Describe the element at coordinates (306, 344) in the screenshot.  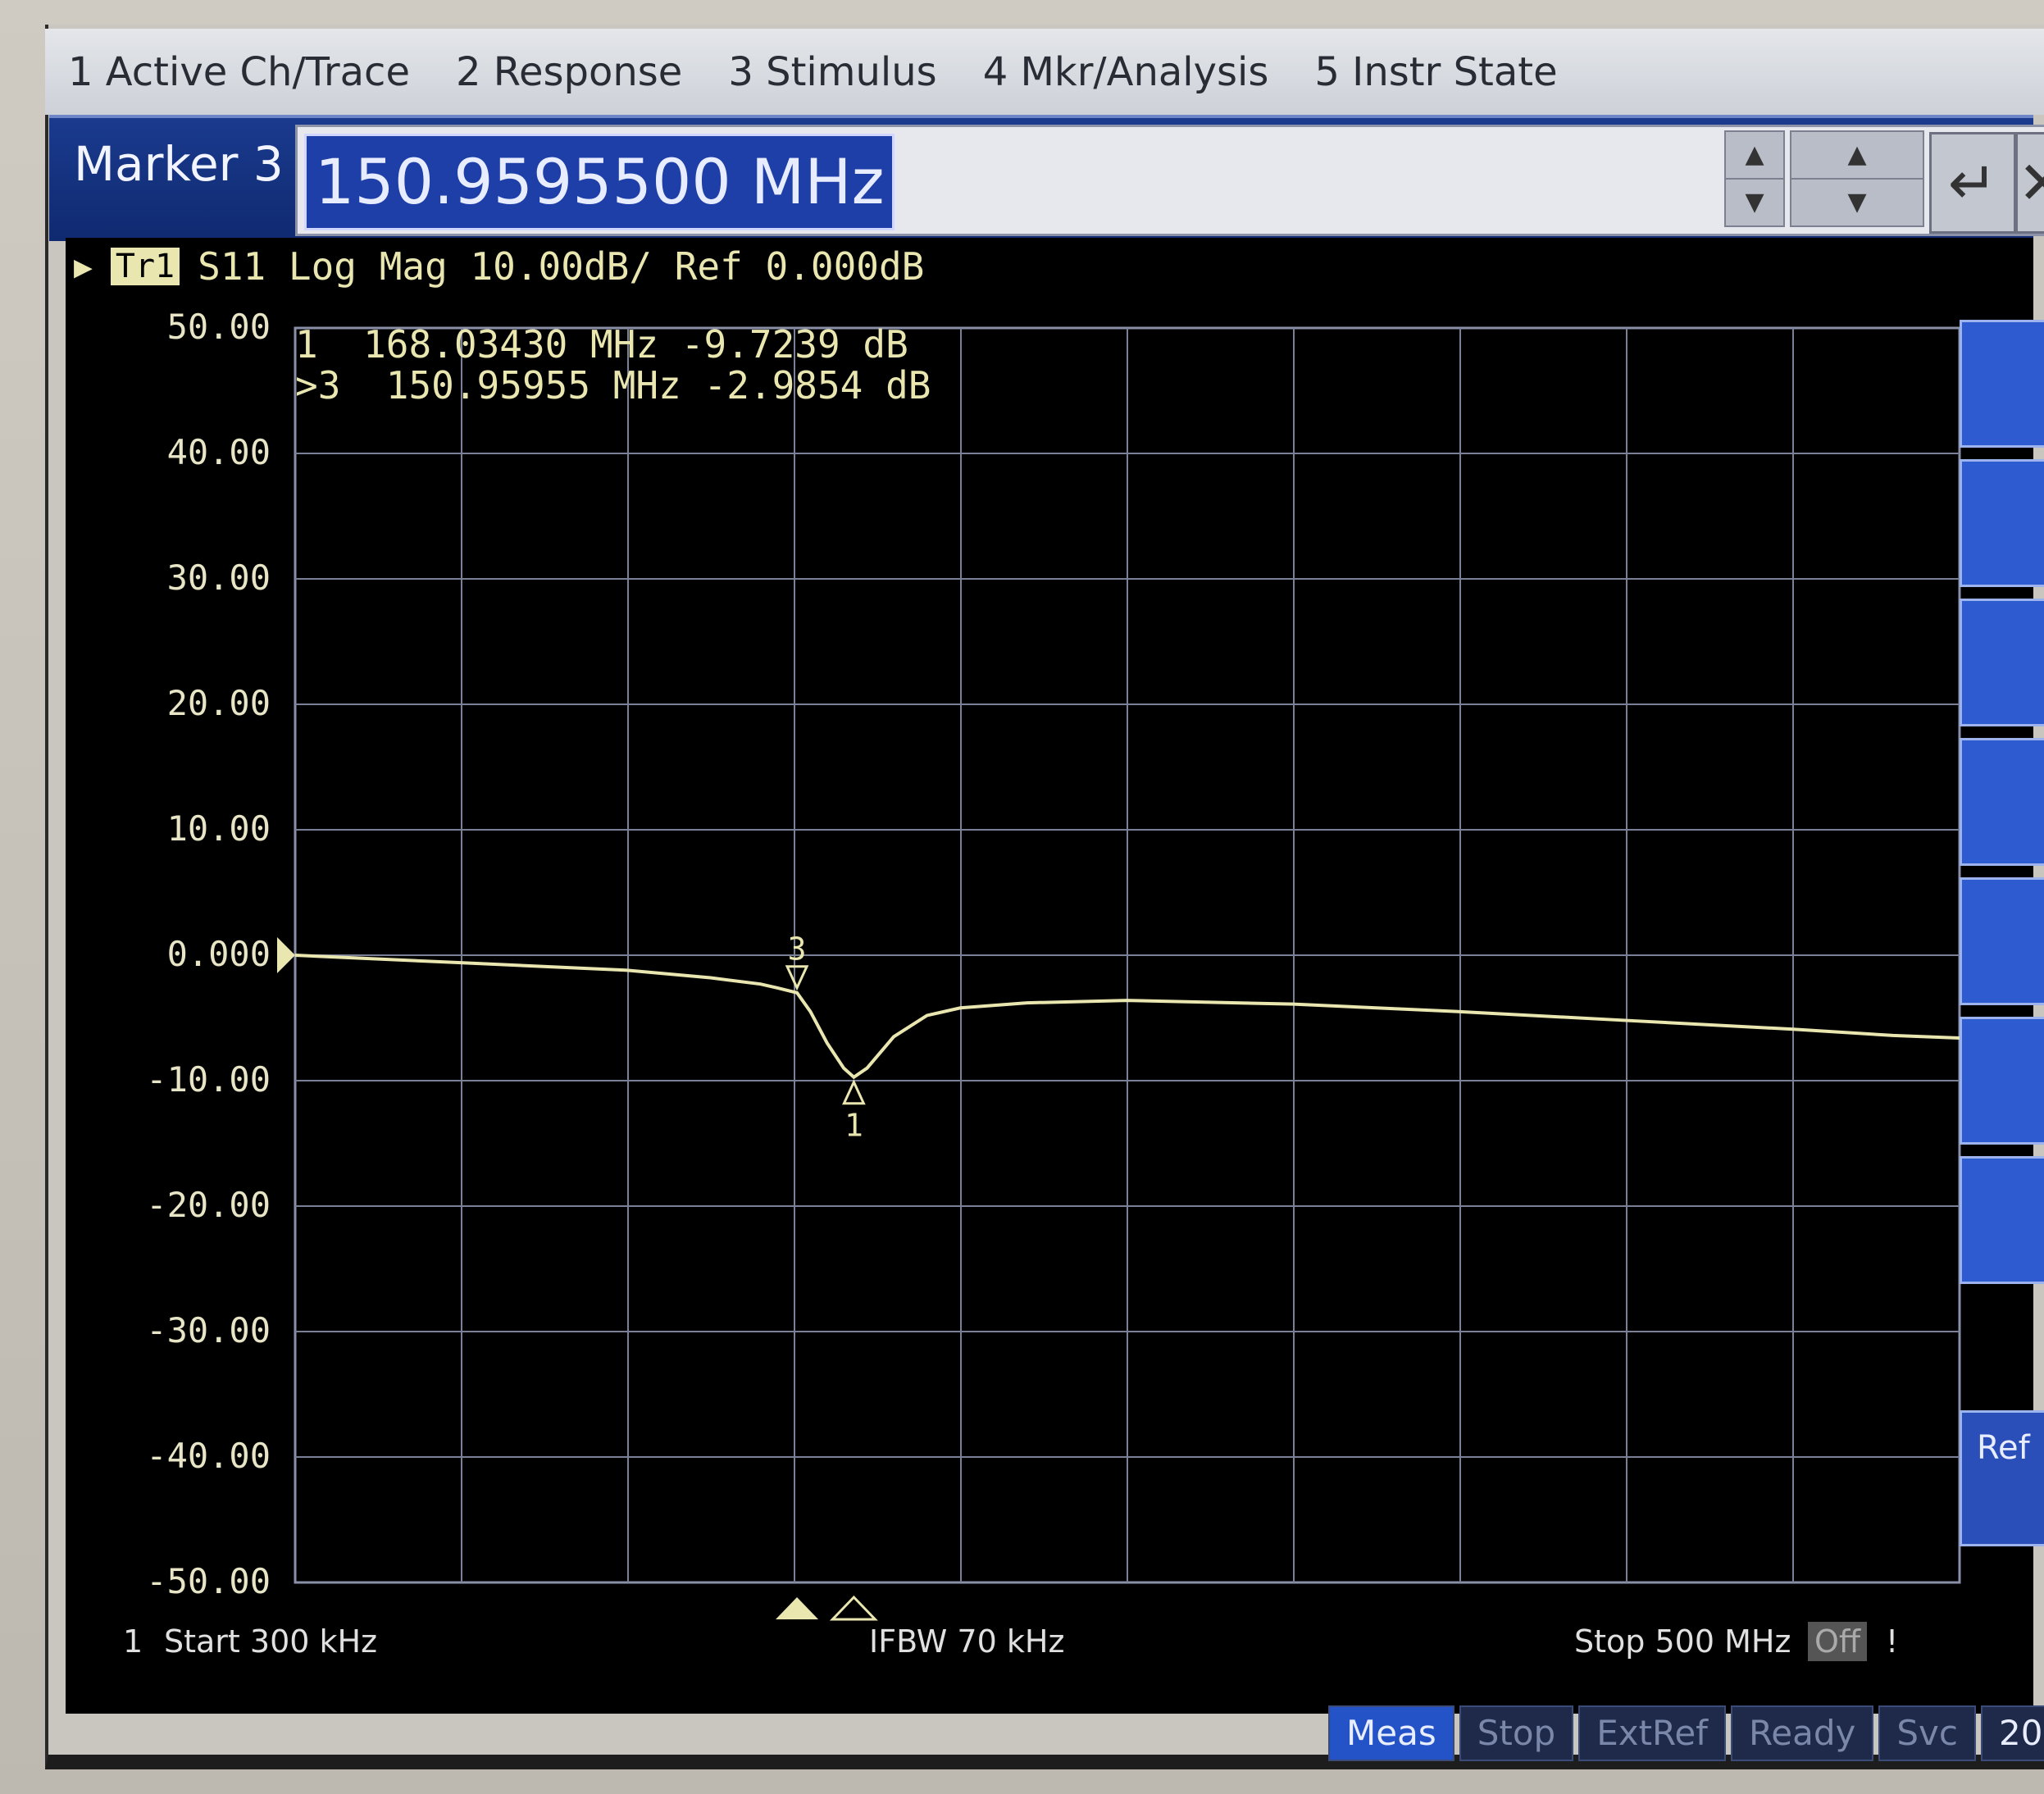
I see `marker-1-num: 1` at that location.